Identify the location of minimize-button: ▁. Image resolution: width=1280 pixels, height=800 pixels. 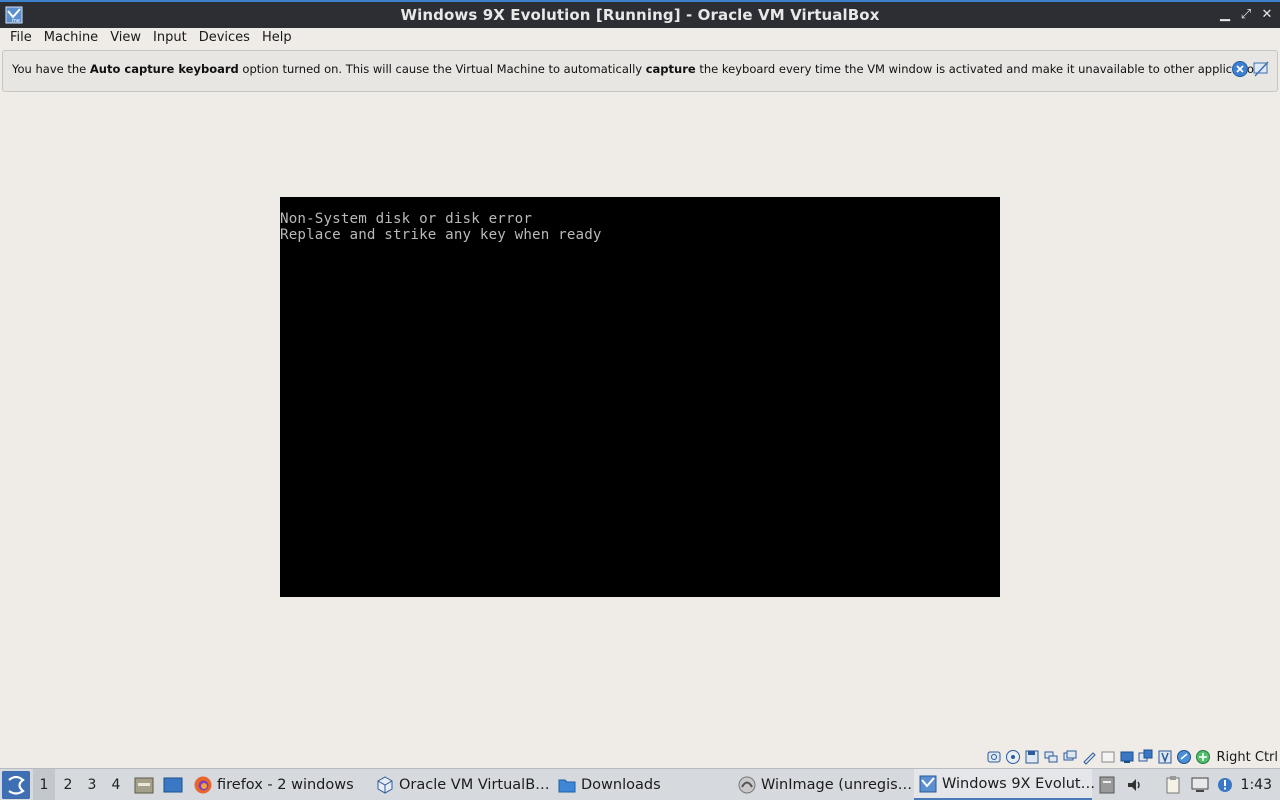
(1225, 15).